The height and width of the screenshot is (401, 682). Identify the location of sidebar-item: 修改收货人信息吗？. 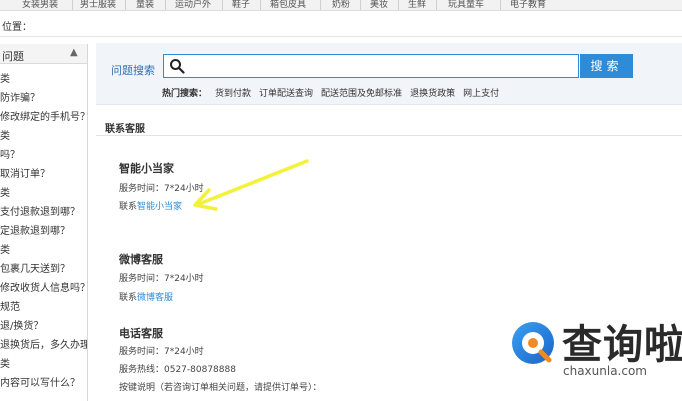
(43, 286).